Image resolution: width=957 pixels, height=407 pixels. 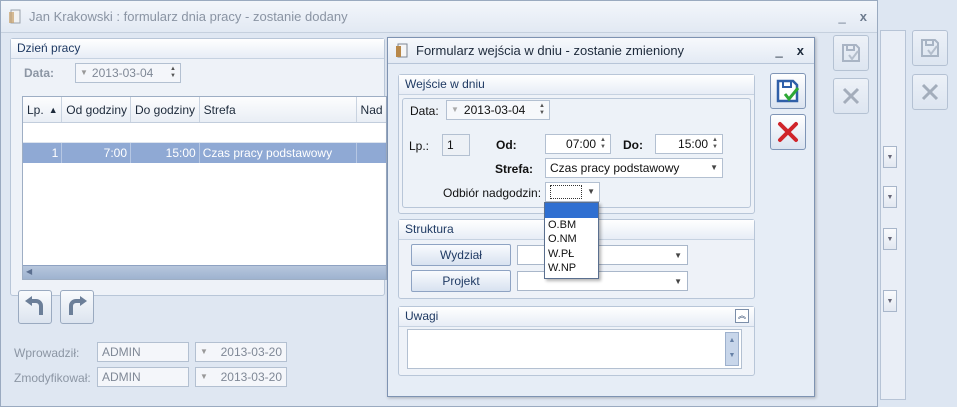 I want to click on notes-group-header: Uwagi ︽, so click(x=576, y=317).